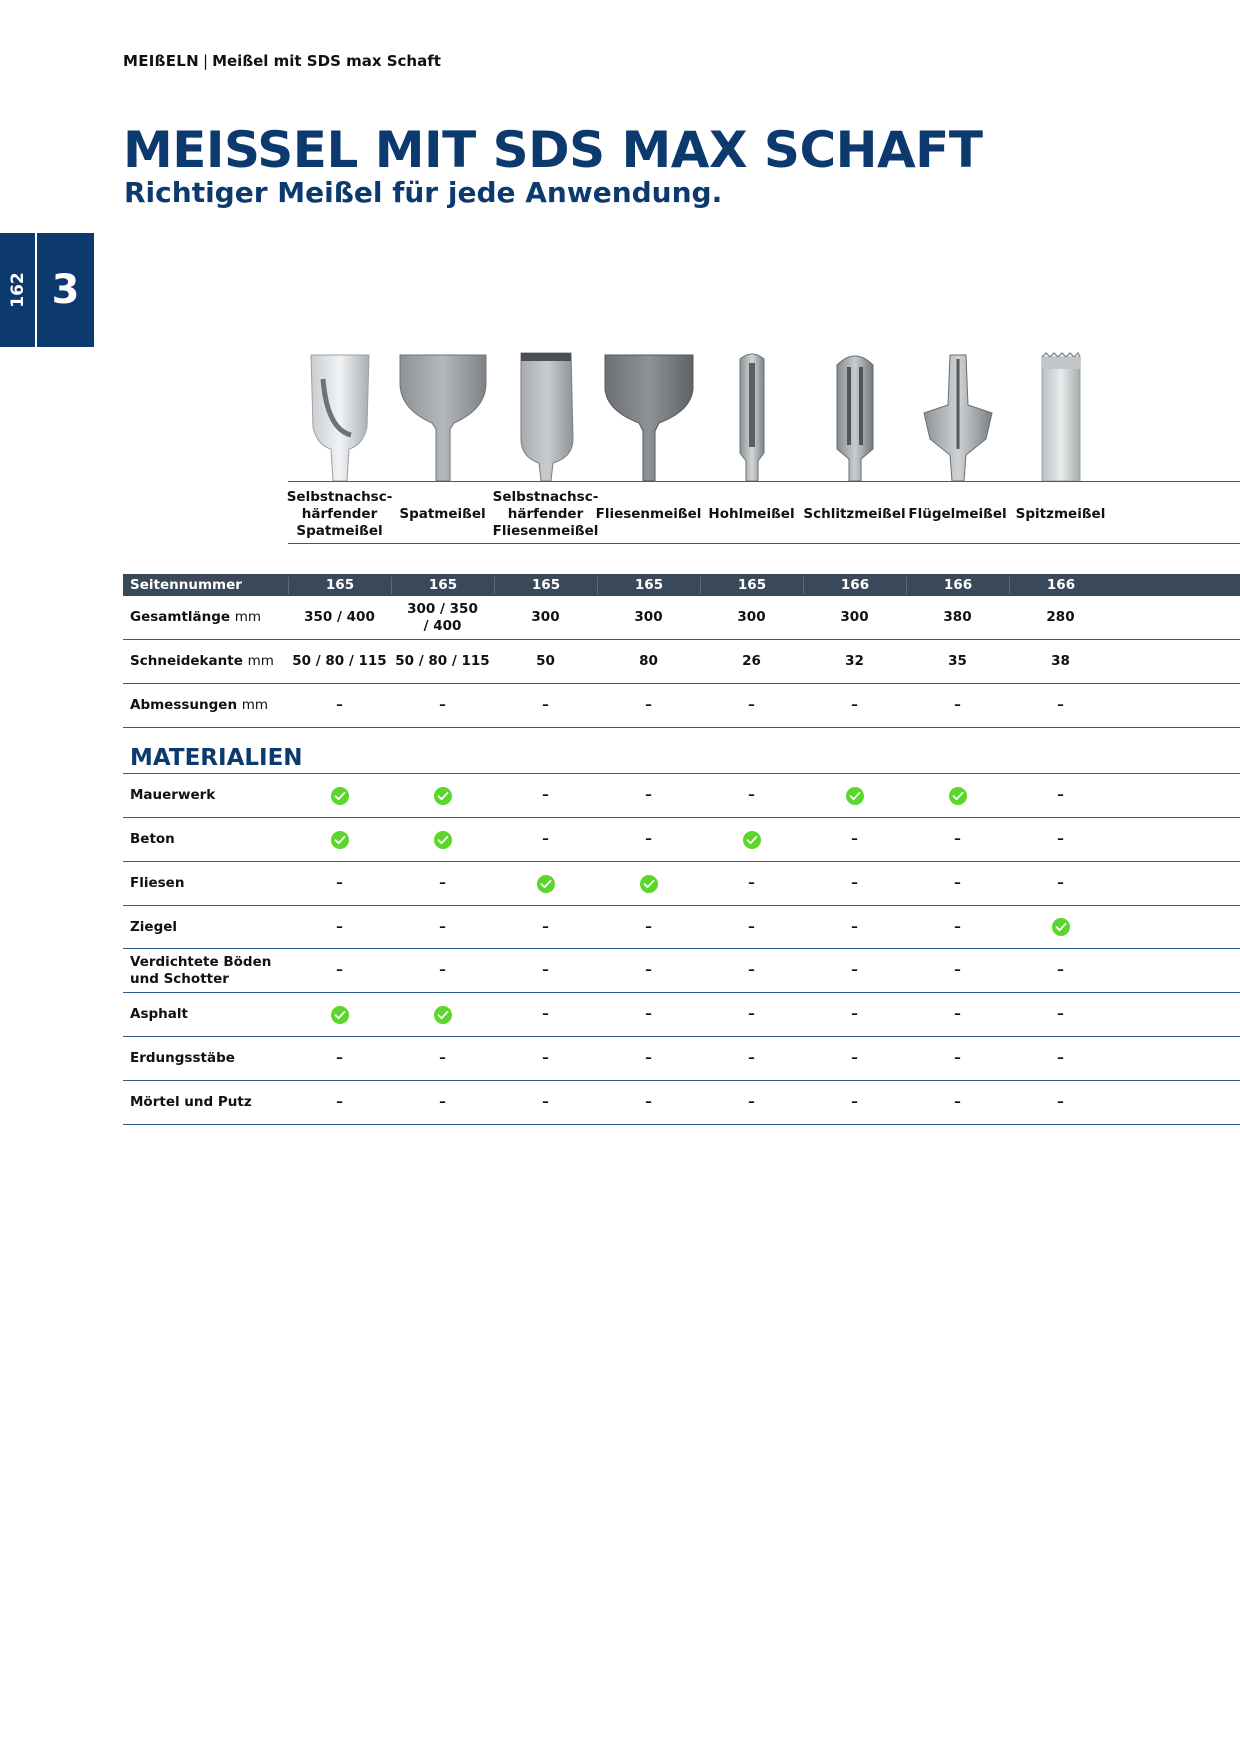  I want to click on breadcrumb-section: MEIßELN, so click(161, 61).